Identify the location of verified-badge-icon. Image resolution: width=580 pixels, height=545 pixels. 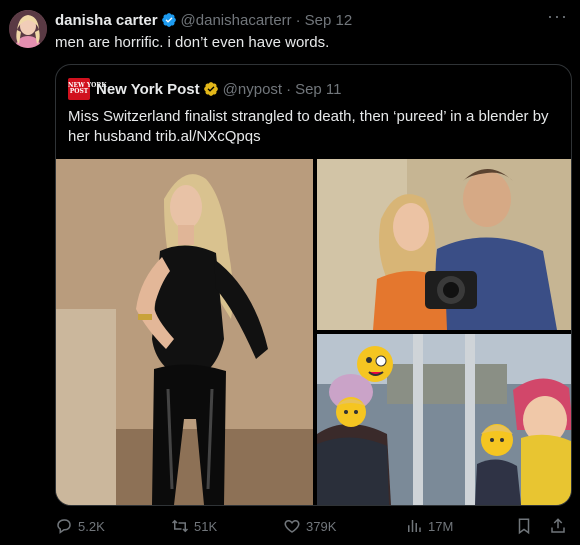
(168, 20).